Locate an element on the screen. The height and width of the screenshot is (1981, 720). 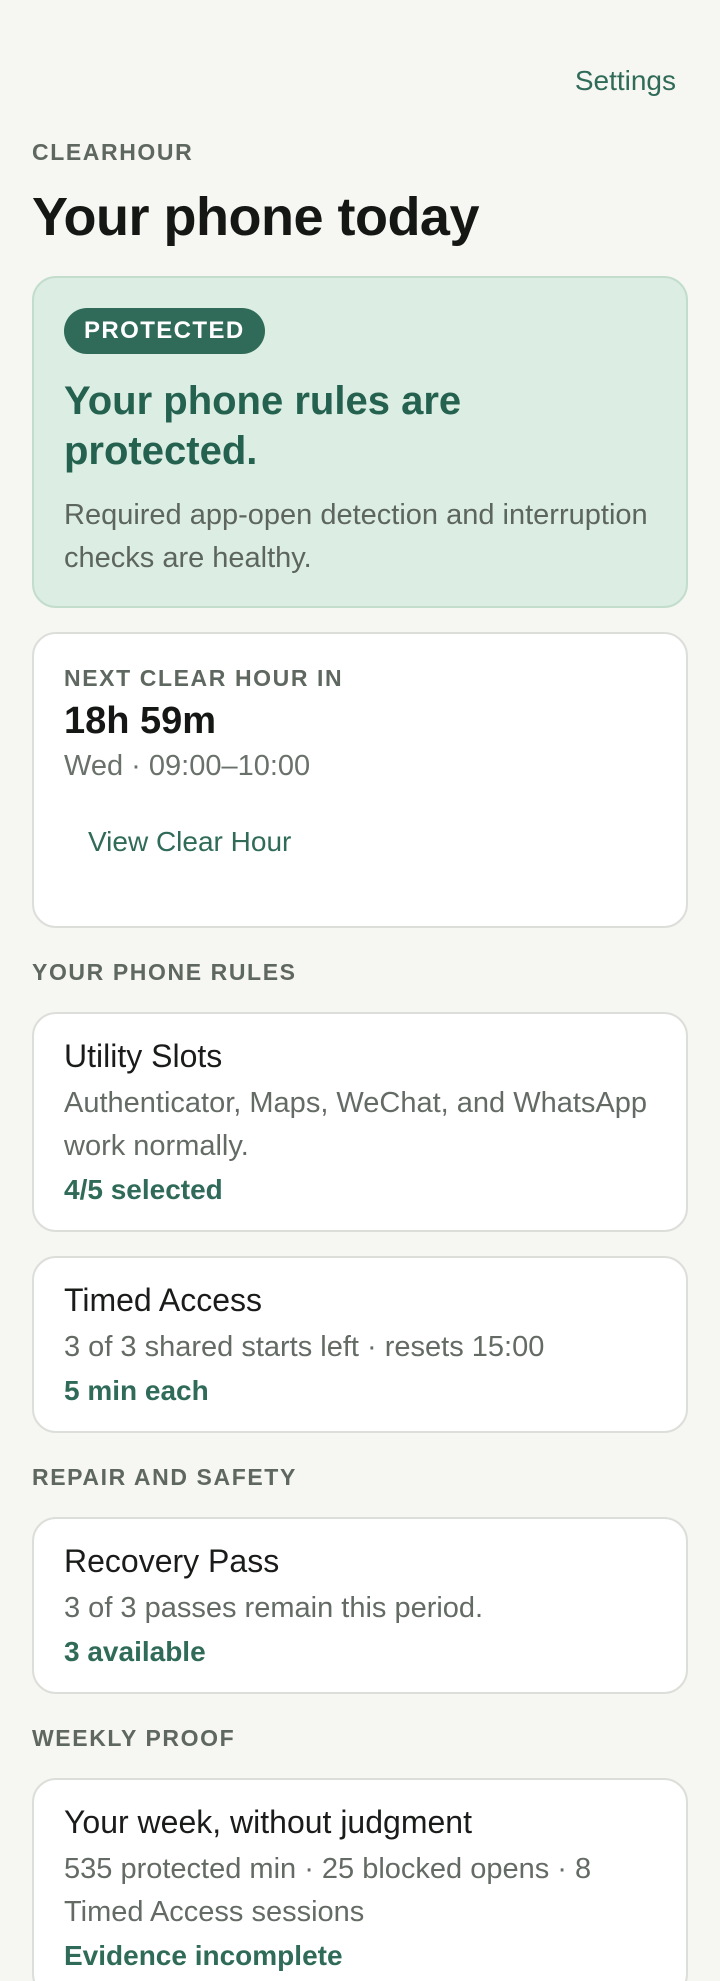
countdown-value: 18h 59m is located at coordinates (140, 721).